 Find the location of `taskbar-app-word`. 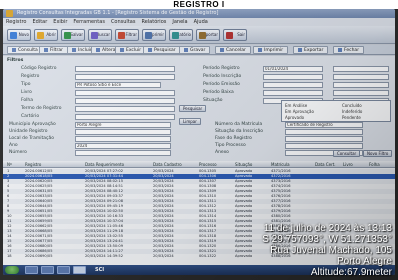

taskbar-app-word is located at coordinates (63, 270).